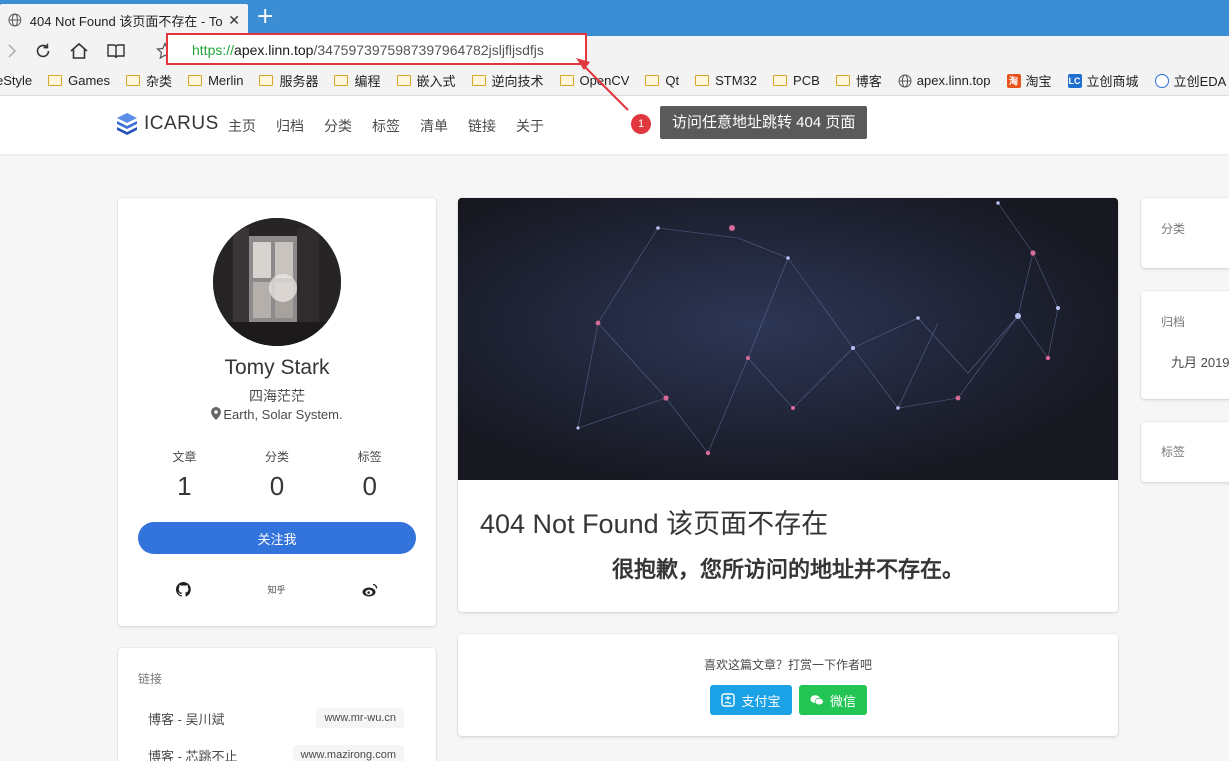 The image size is (1229, 761). Describe the element at coordinates (277, 282) in the screenshot. I see `avatar` at that location.